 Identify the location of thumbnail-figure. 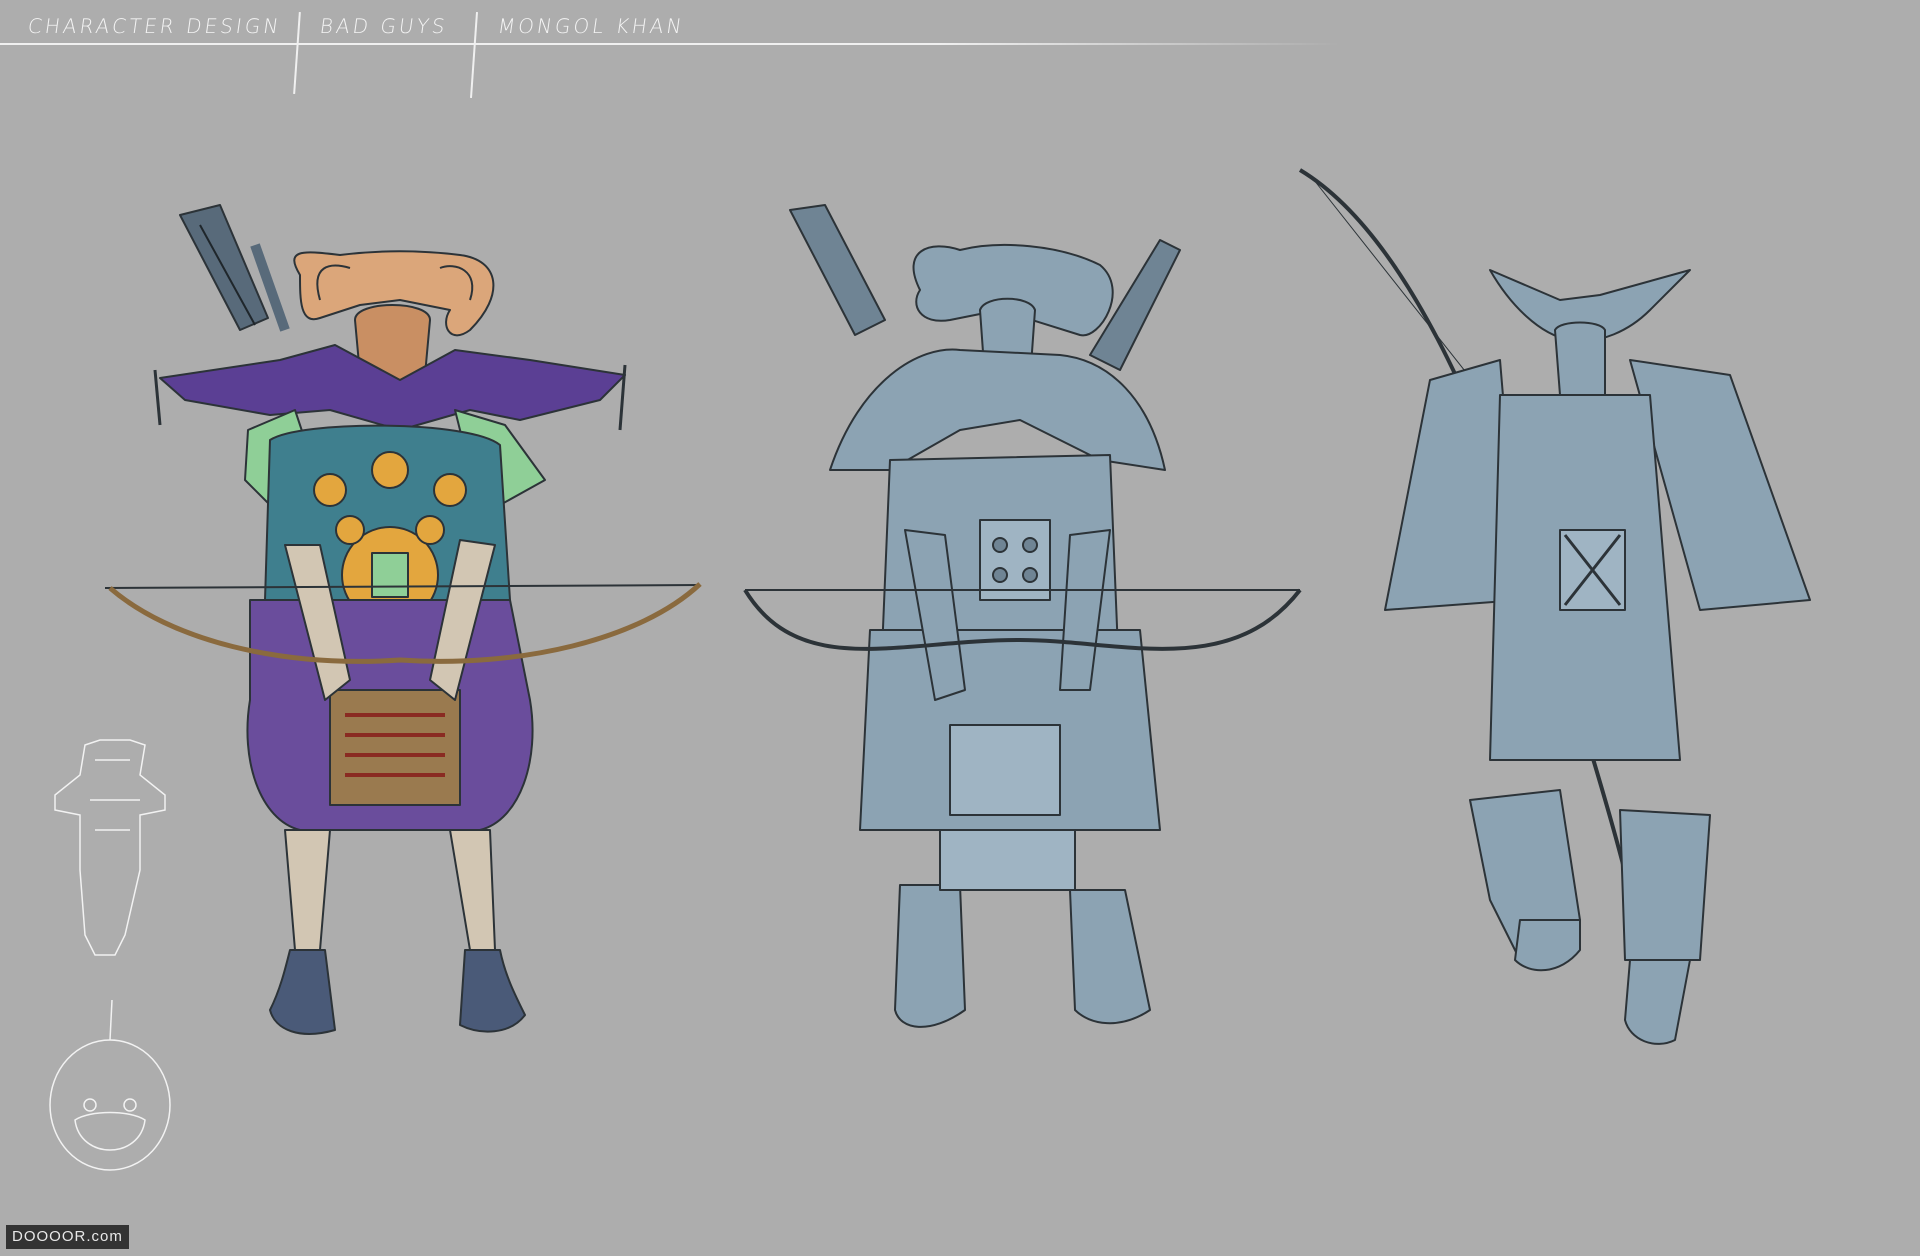
(110, 847).